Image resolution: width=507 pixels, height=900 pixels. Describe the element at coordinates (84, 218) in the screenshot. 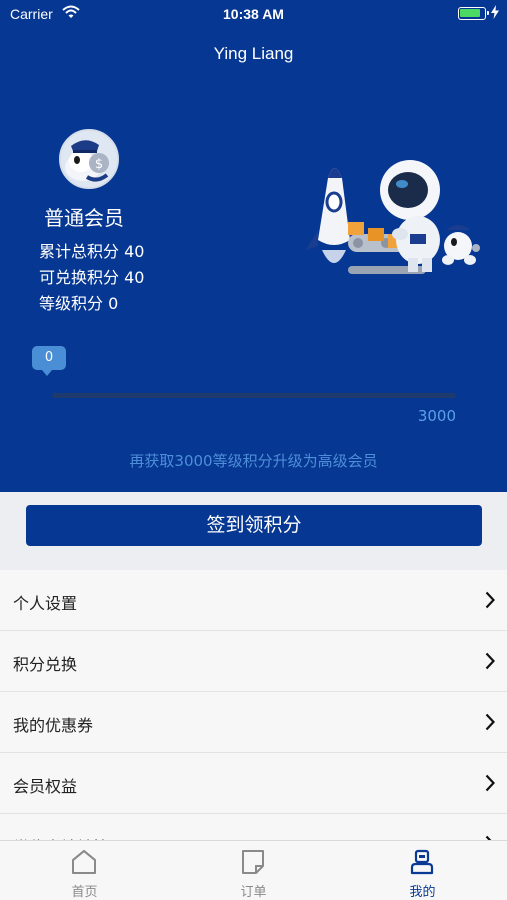

I see `member-level-name: 普通会员` at that location.